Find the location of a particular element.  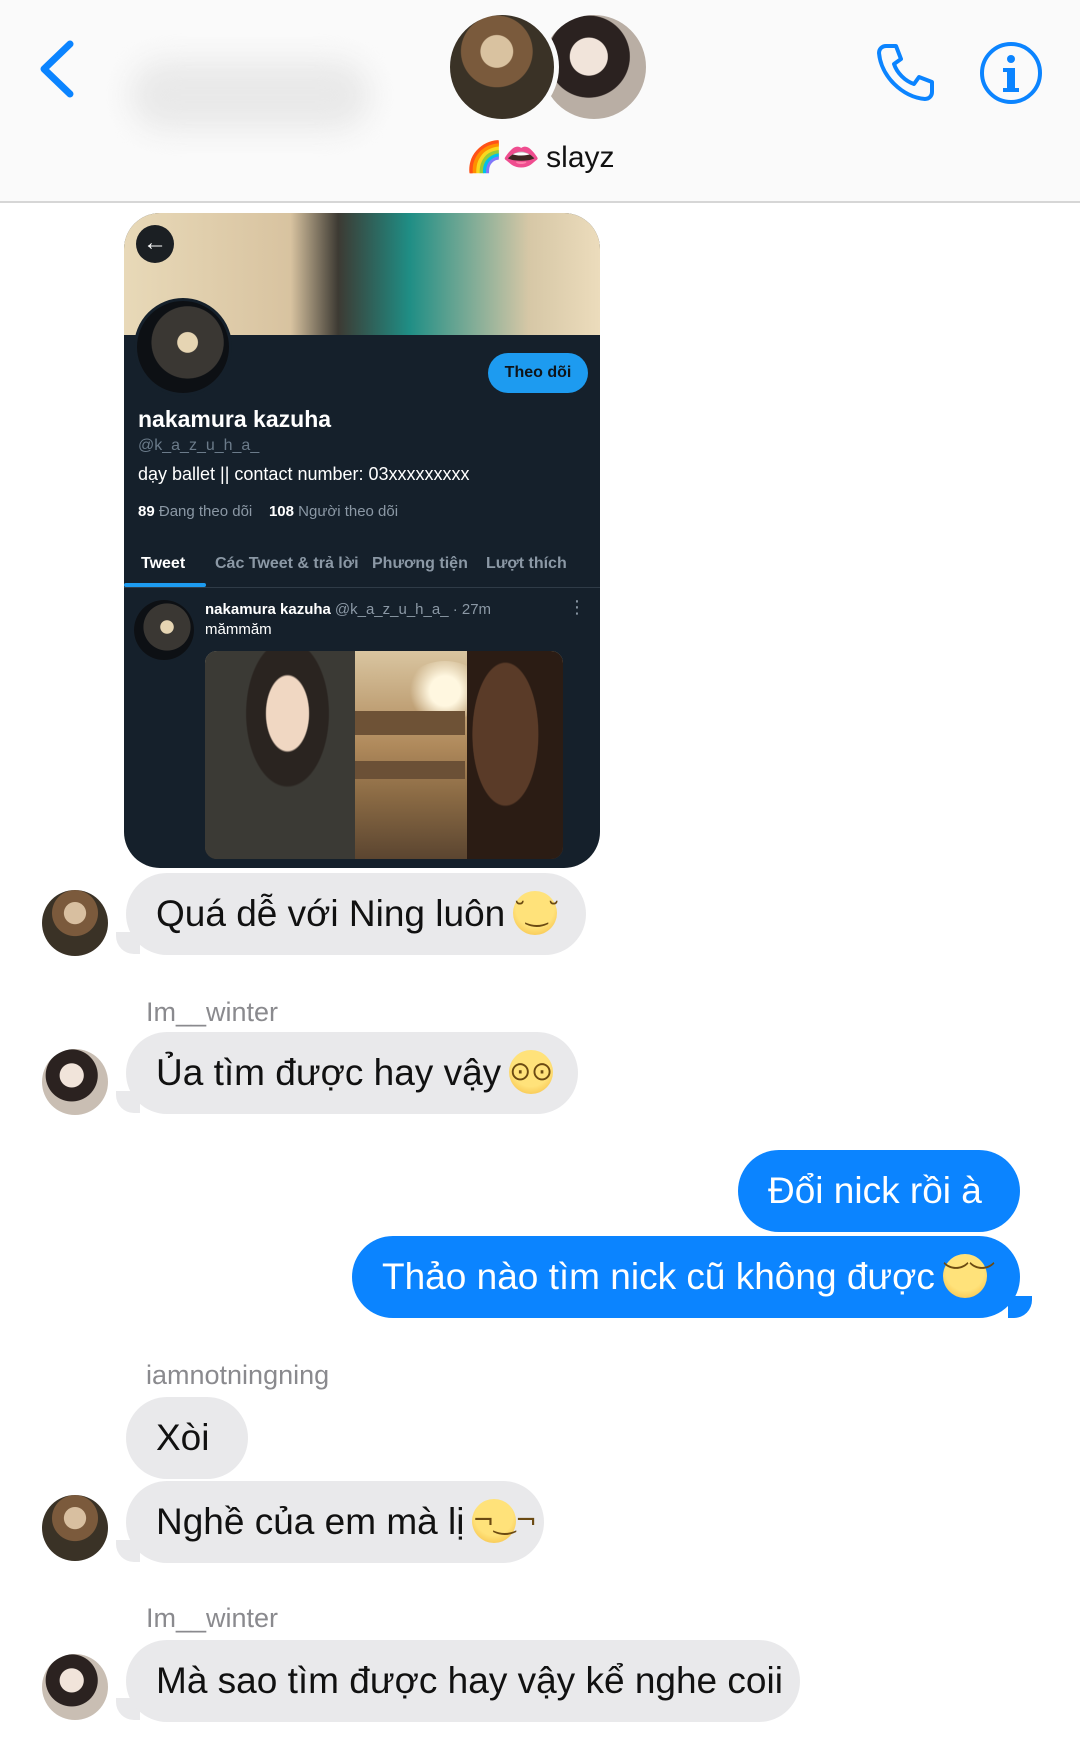

call-button is located at coordinates (905, 73).